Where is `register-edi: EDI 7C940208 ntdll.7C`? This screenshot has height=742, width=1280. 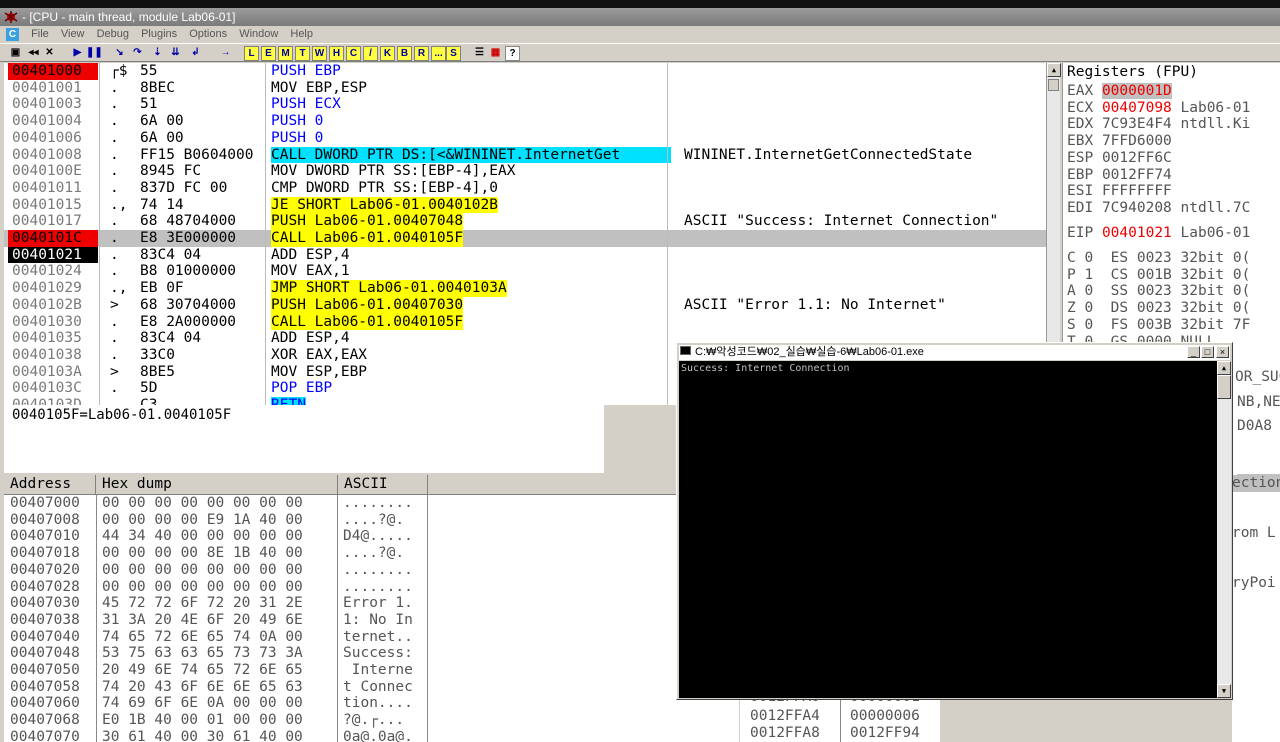
register-edi: EDI 7C940208 ntdll.7C is located at coordinates (1158, 208).